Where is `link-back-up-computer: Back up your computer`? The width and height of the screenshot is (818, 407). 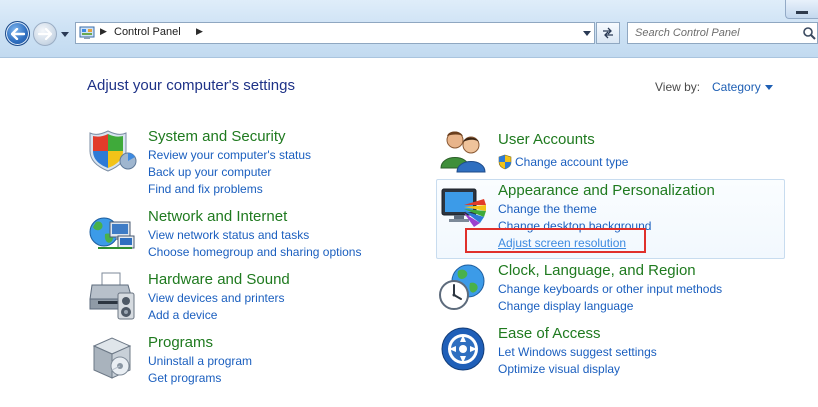
link-back-up-computer: Back up your computer is located at coordinates (209, 172).